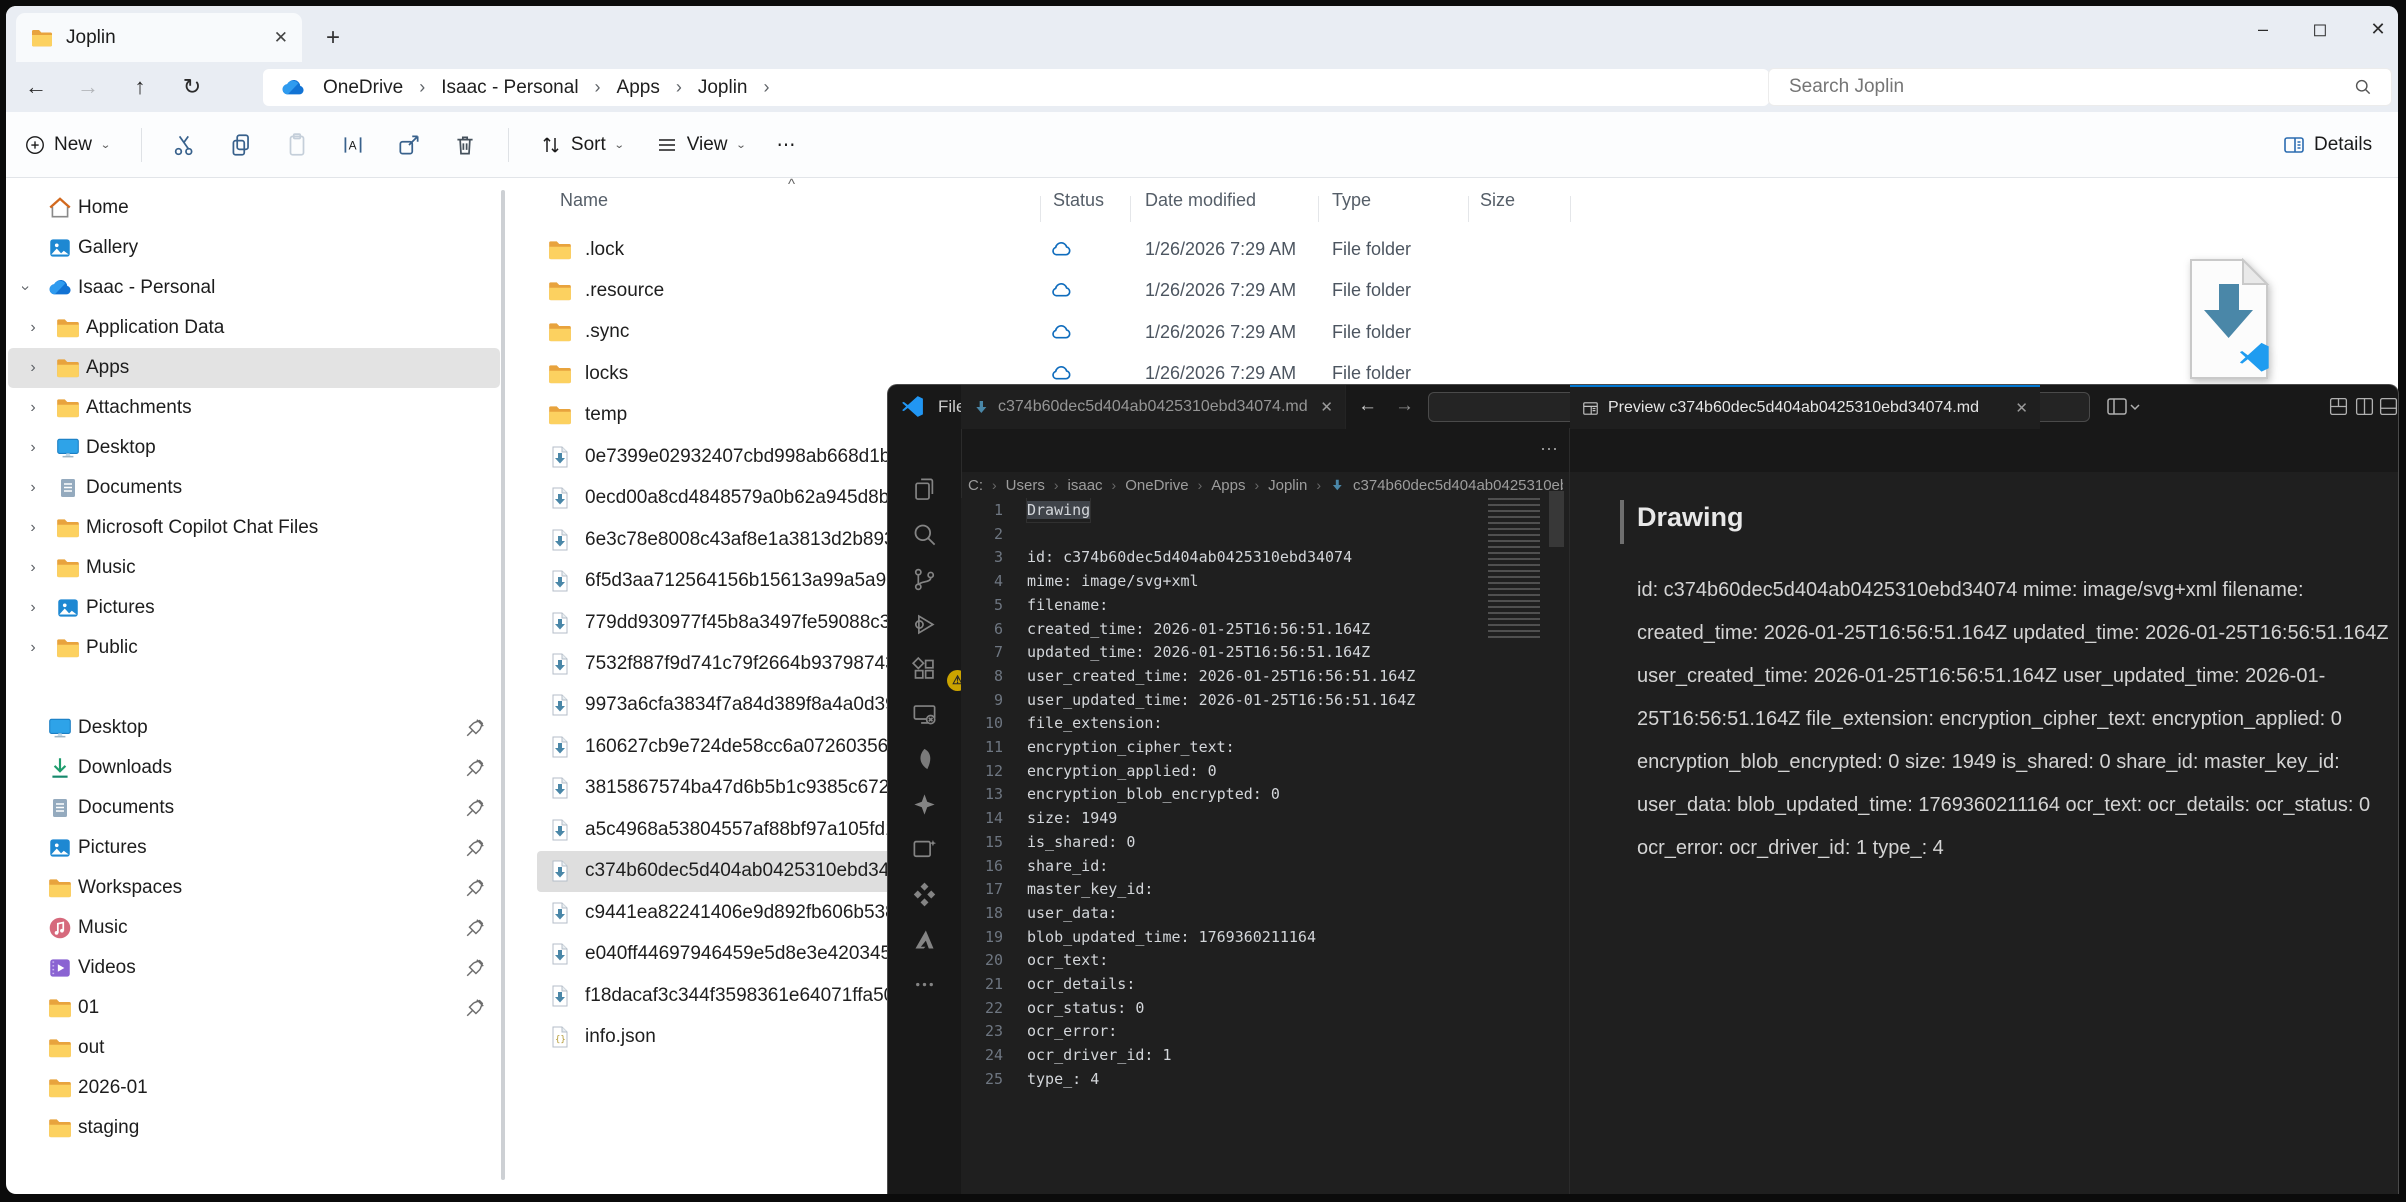 The height and width of the screenshot is (1202, 2406). Describe the element at coordinates (1569, 811) in the screenshot. I see `editor-group-divider` at that location.